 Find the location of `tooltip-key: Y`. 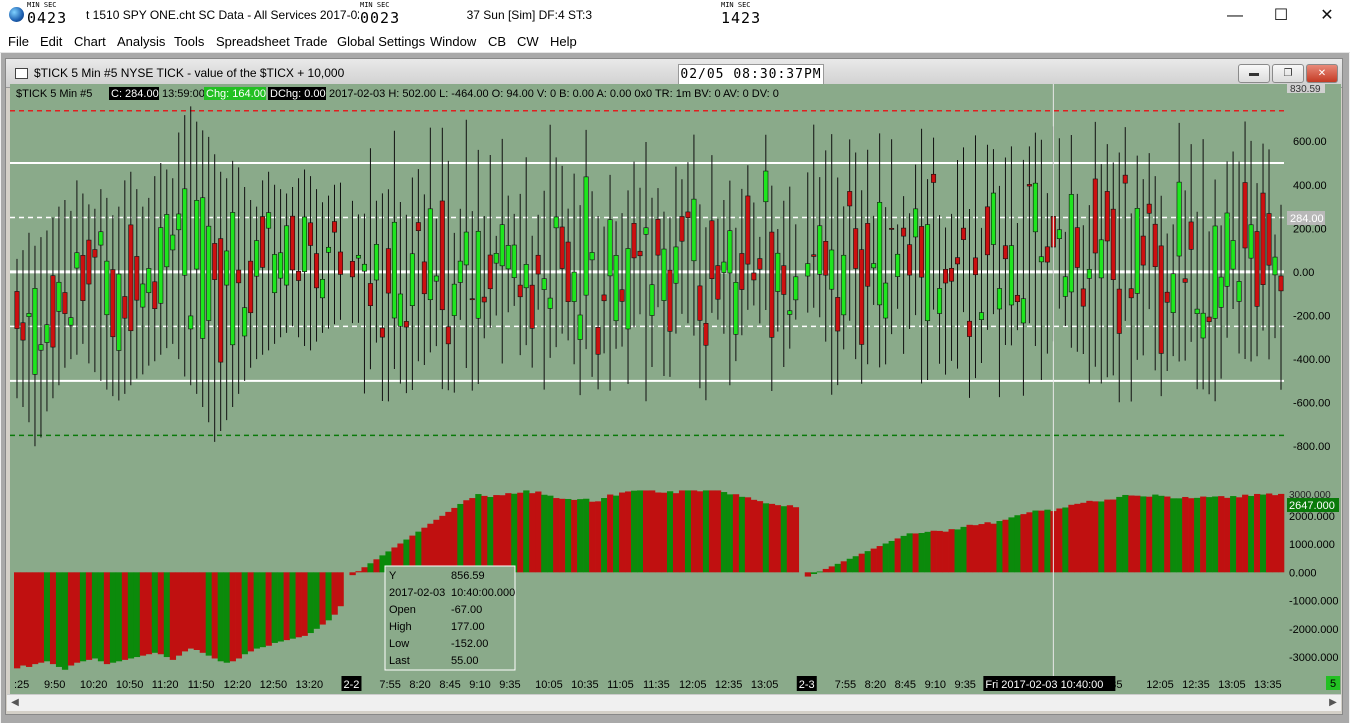

tooltip-key: Y is located at coordinates (393, 576).